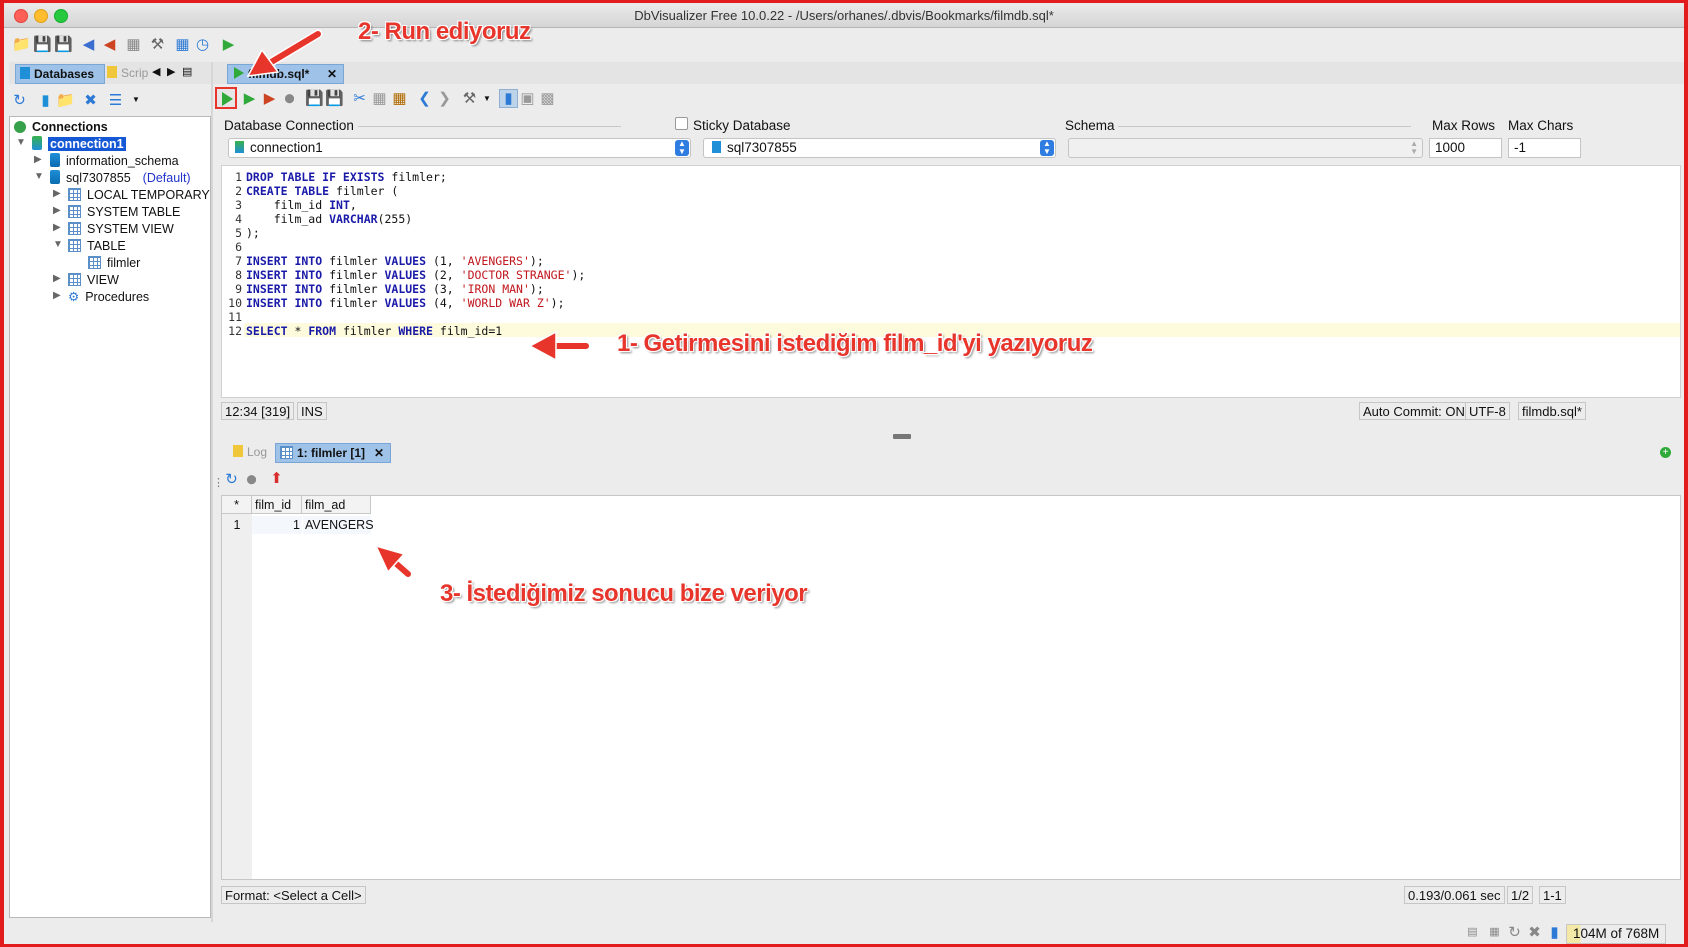 The width and height of the screenshot is (1688, 947). What do you see at coordinates (1514, 932) in the screenshot?
I see `sync-icon: ↻` at bounding box center [1514, 932].